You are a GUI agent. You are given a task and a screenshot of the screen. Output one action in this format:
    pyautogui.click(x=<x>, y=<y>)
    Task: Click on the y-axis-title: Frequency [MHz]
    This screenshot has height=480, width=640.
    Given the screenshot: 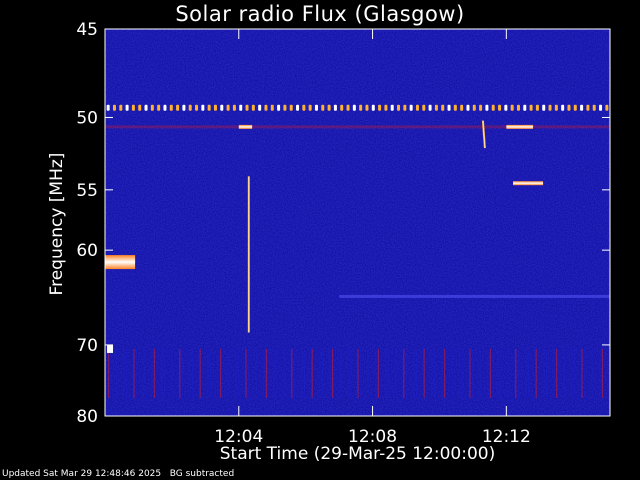 What is the action you would take?
    pyautogui.click(x=57, y=224)
    